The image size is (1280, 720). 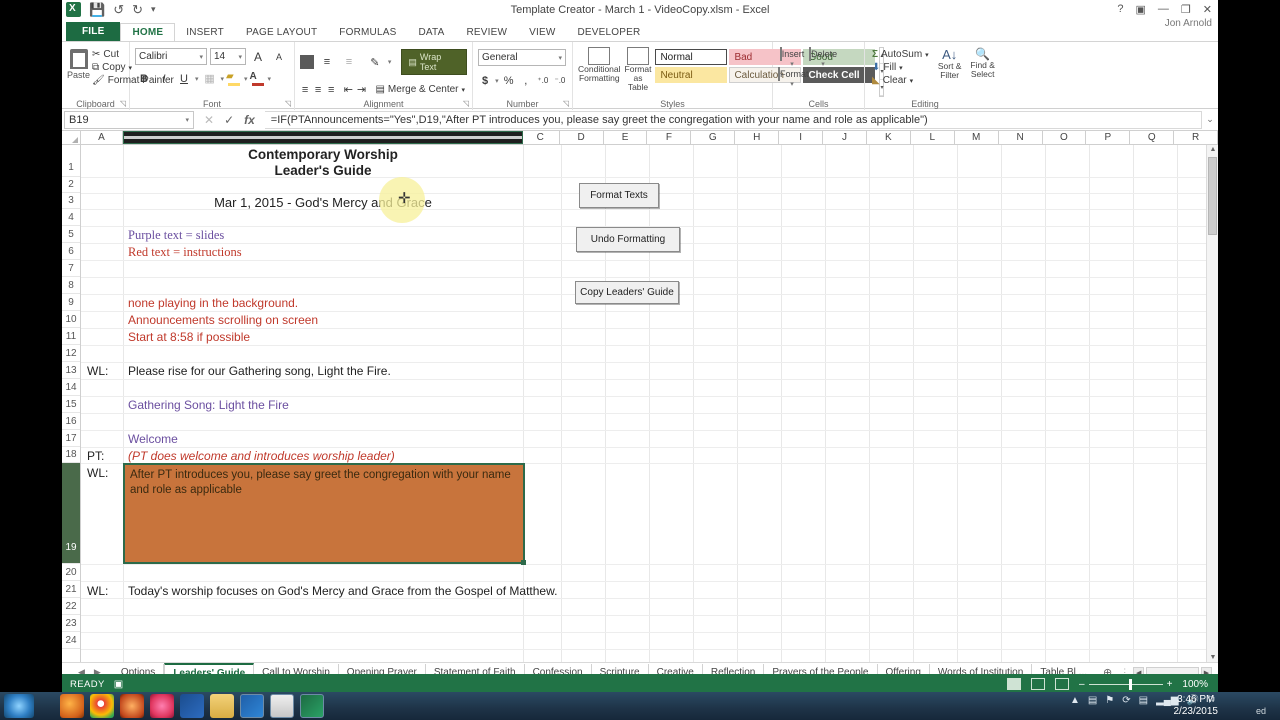 What do you see at coordinates (348, 89) in the screenshot?
I see `decrease-indent-button: ⇤` at bounding box center [348, 89].